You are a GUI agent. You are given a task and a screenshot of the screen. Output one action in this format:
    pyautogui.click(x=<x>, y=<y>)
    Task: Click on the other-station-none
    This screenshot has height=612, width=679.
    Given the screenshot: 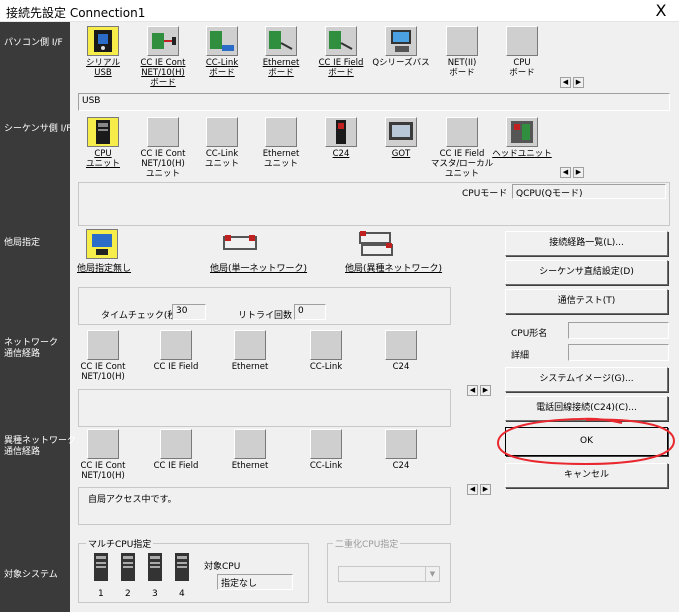 What is the action you would take?
    pyautogui.click(x=102, y=244)
    